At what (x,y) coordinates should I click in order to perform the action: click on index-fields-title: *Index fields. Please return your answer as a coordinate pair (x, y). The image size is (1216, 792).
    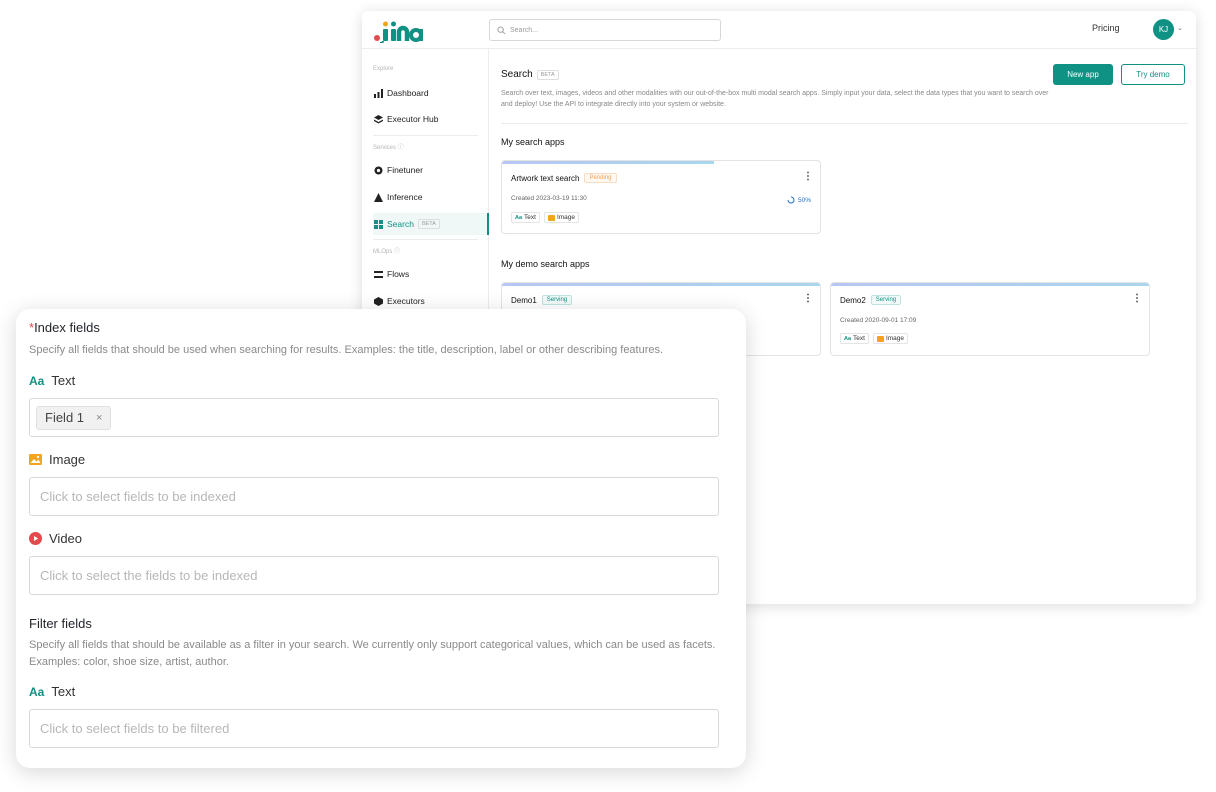
    Looking at the image, I should click on (64, 327).